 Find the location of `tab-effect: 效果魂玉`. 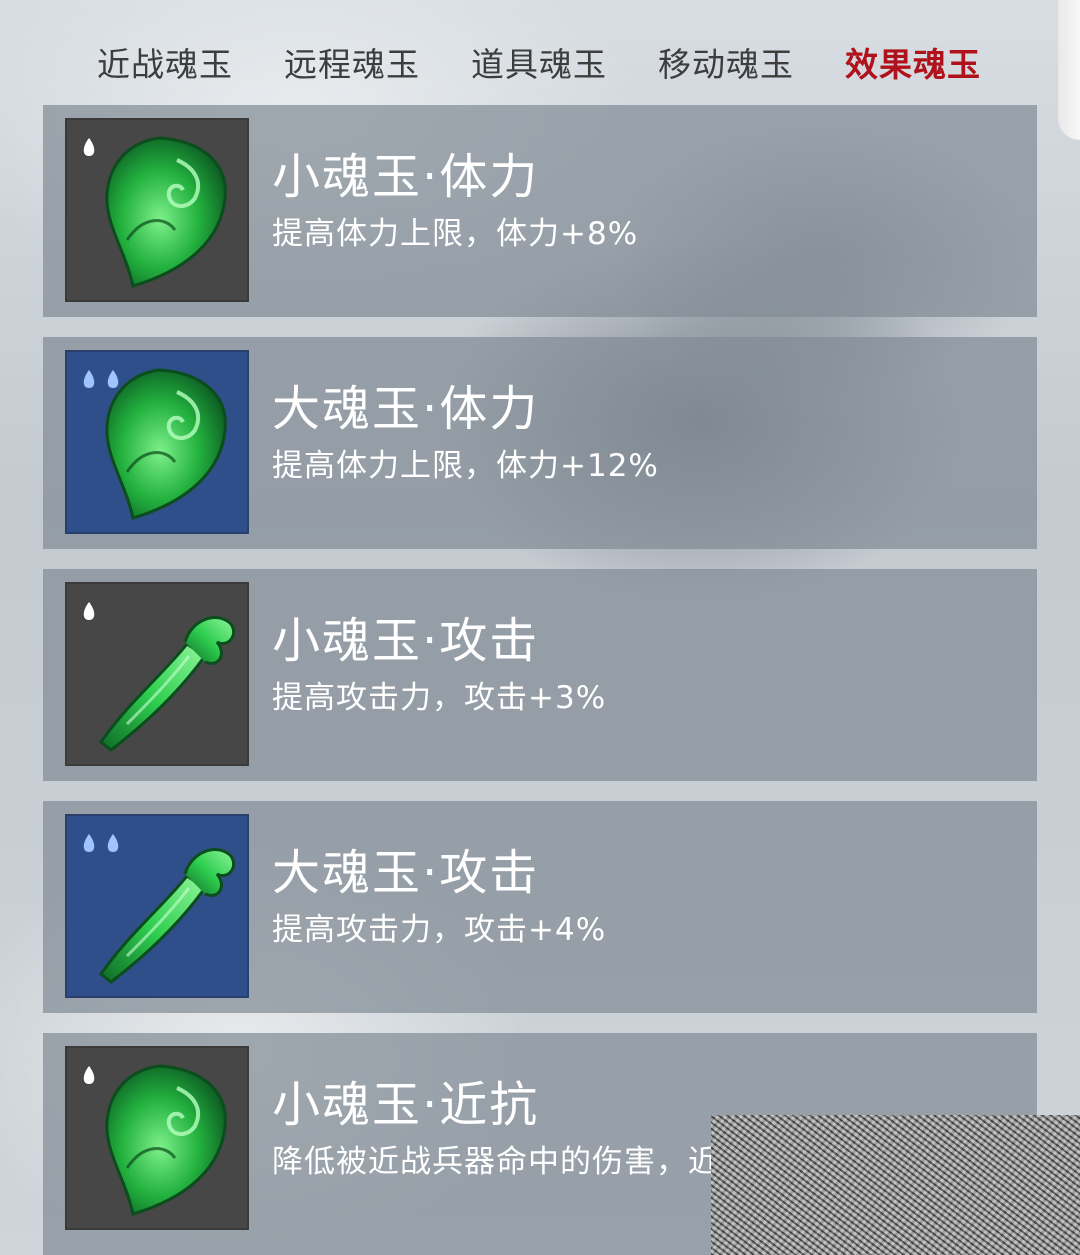

tab-effect: 效果魂玉 is located at coordinates (913, 63).